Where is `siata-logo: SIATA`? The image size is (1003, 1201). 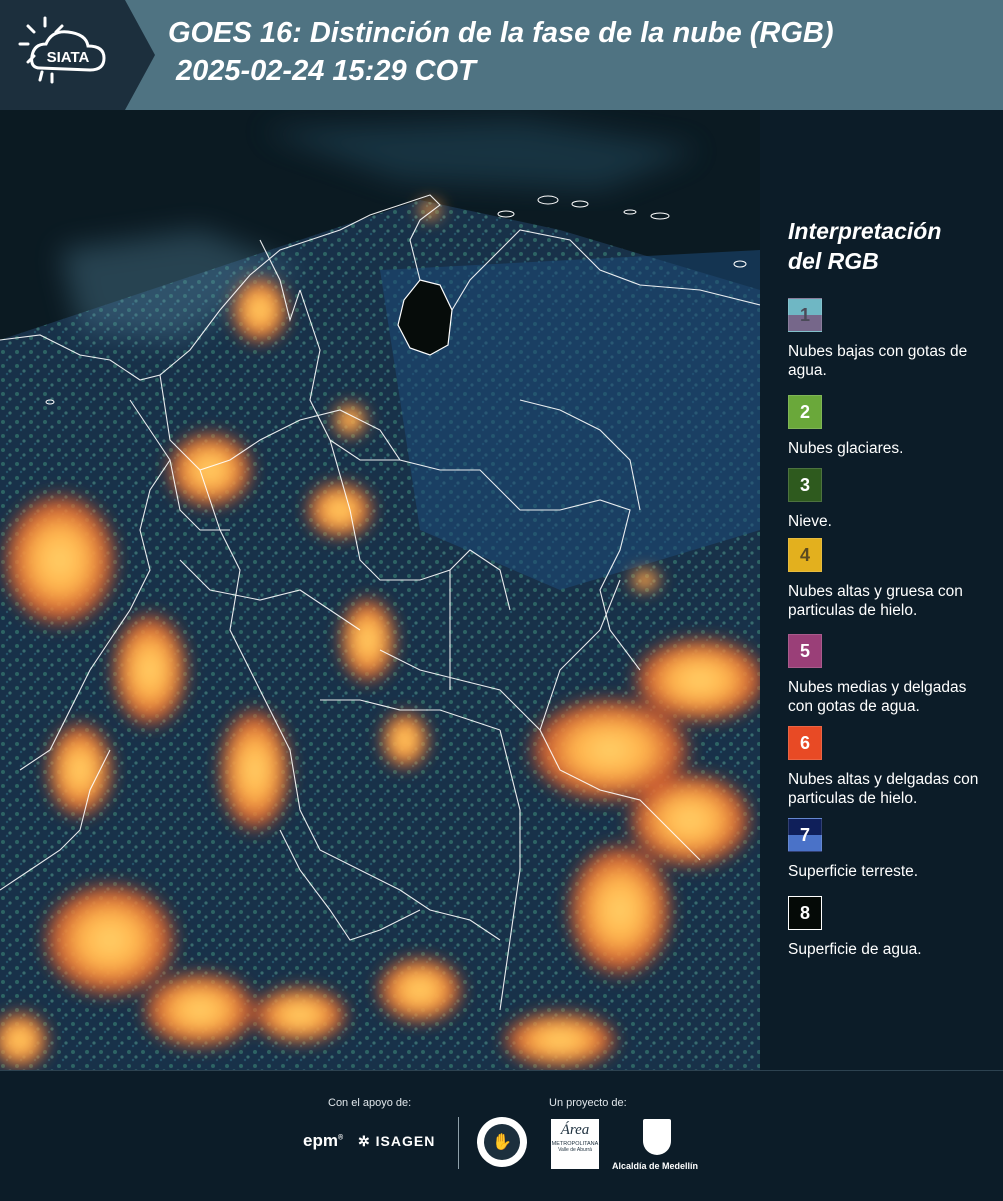
siata-logo: SIATA is located at coordinates (77, 55).